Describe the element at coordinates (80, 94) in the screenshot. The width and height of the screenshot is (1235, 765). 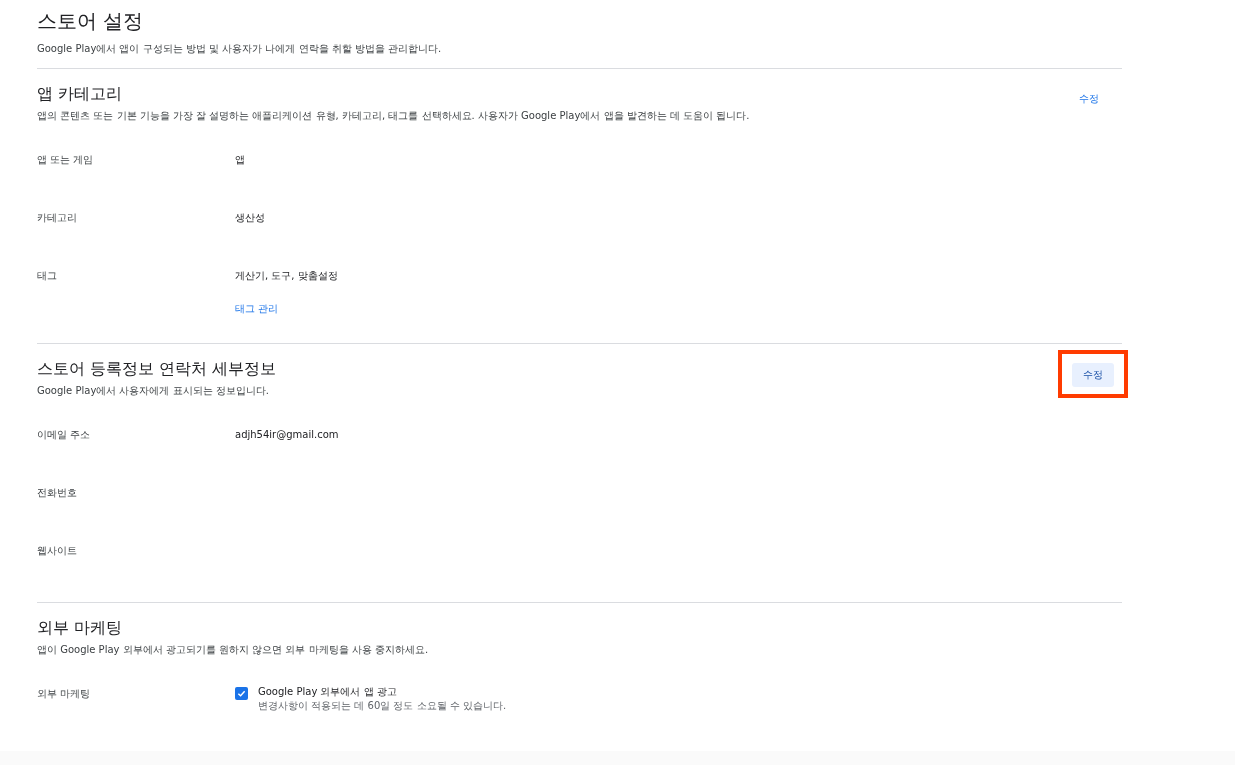
I see `section-title: 앱 카테고리` at that location.